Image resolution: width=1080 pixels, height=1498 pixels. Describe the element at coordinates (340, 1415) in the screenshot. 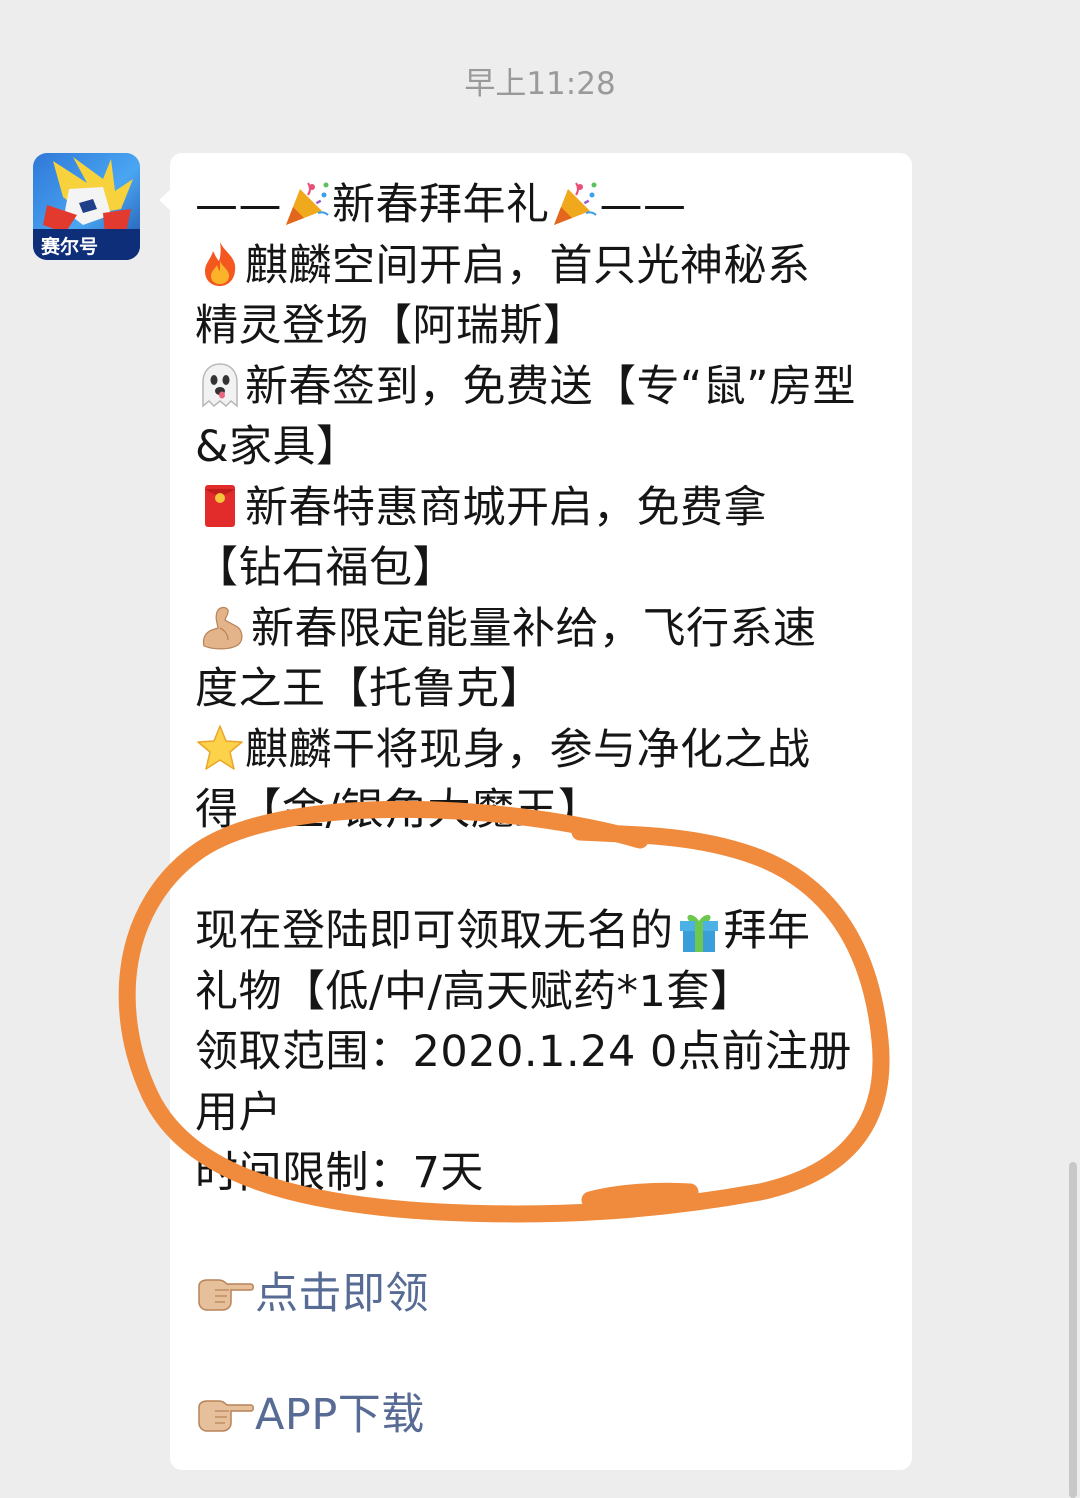

I see `app-download-link: APP下载` at that location.